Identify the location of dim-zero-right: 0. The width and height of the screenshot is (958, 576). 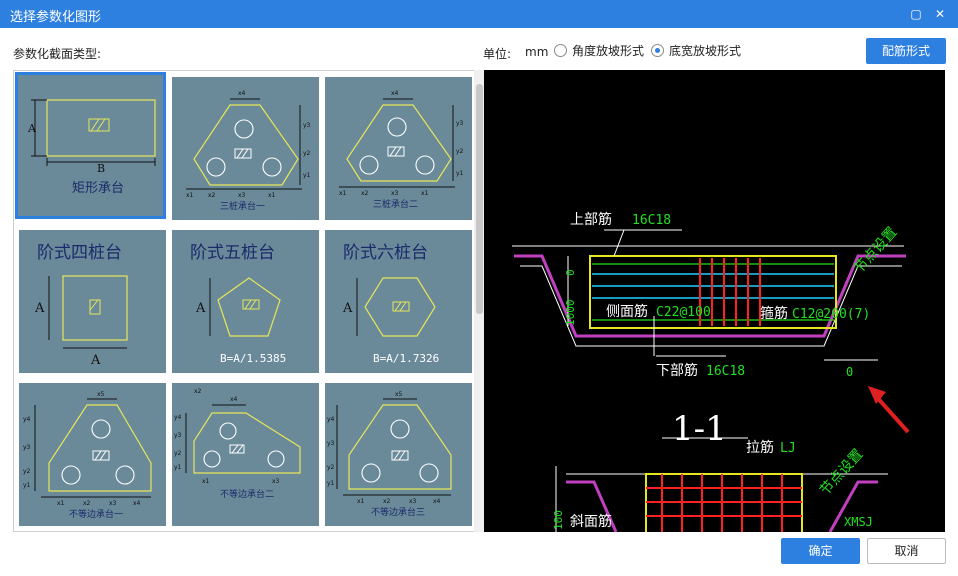
(849, 372).